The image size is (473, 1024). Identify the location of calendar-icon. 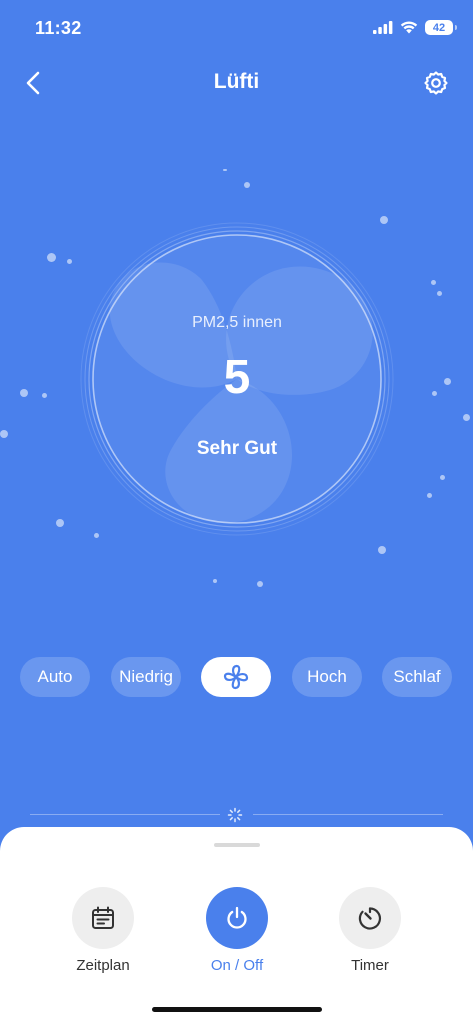
(103, 917).